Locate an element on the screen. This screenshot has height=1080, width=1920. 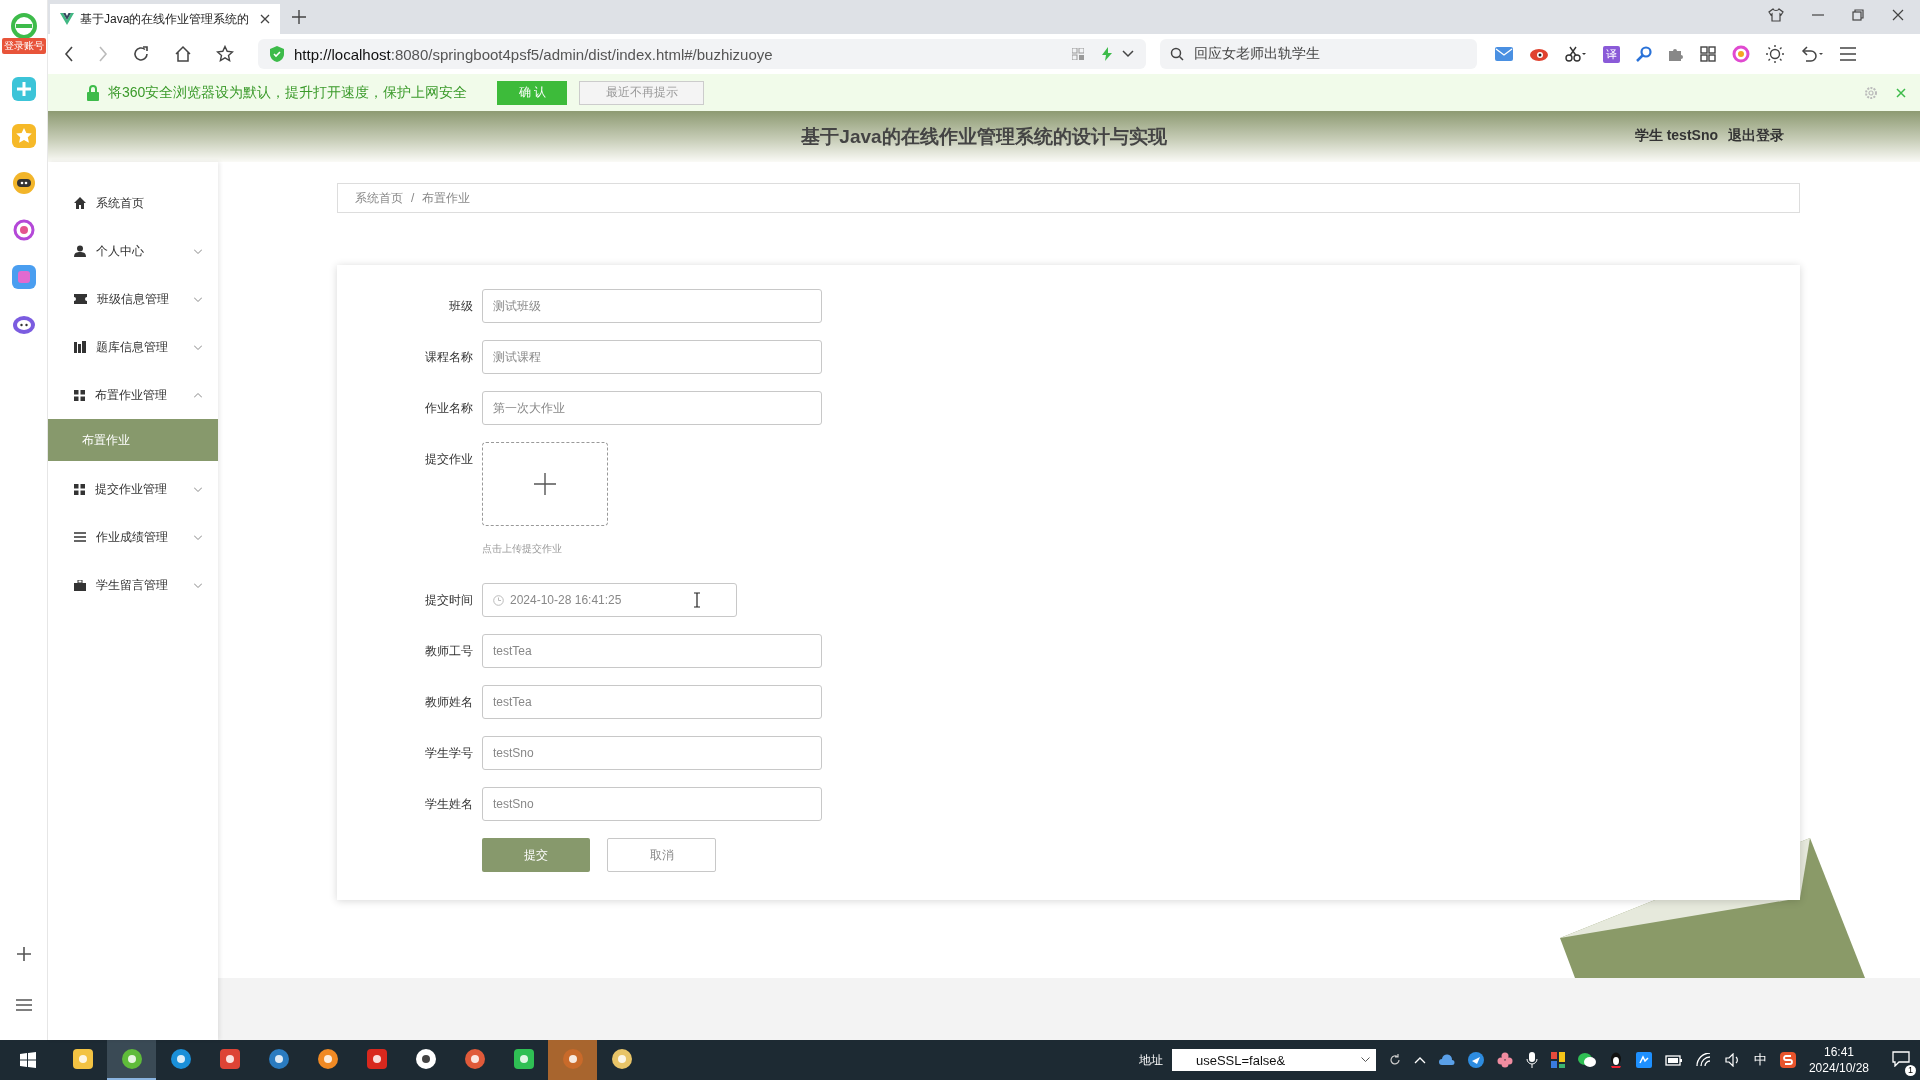
sidebar-item: 班级信息管理 is located at coordinates (133, 299).